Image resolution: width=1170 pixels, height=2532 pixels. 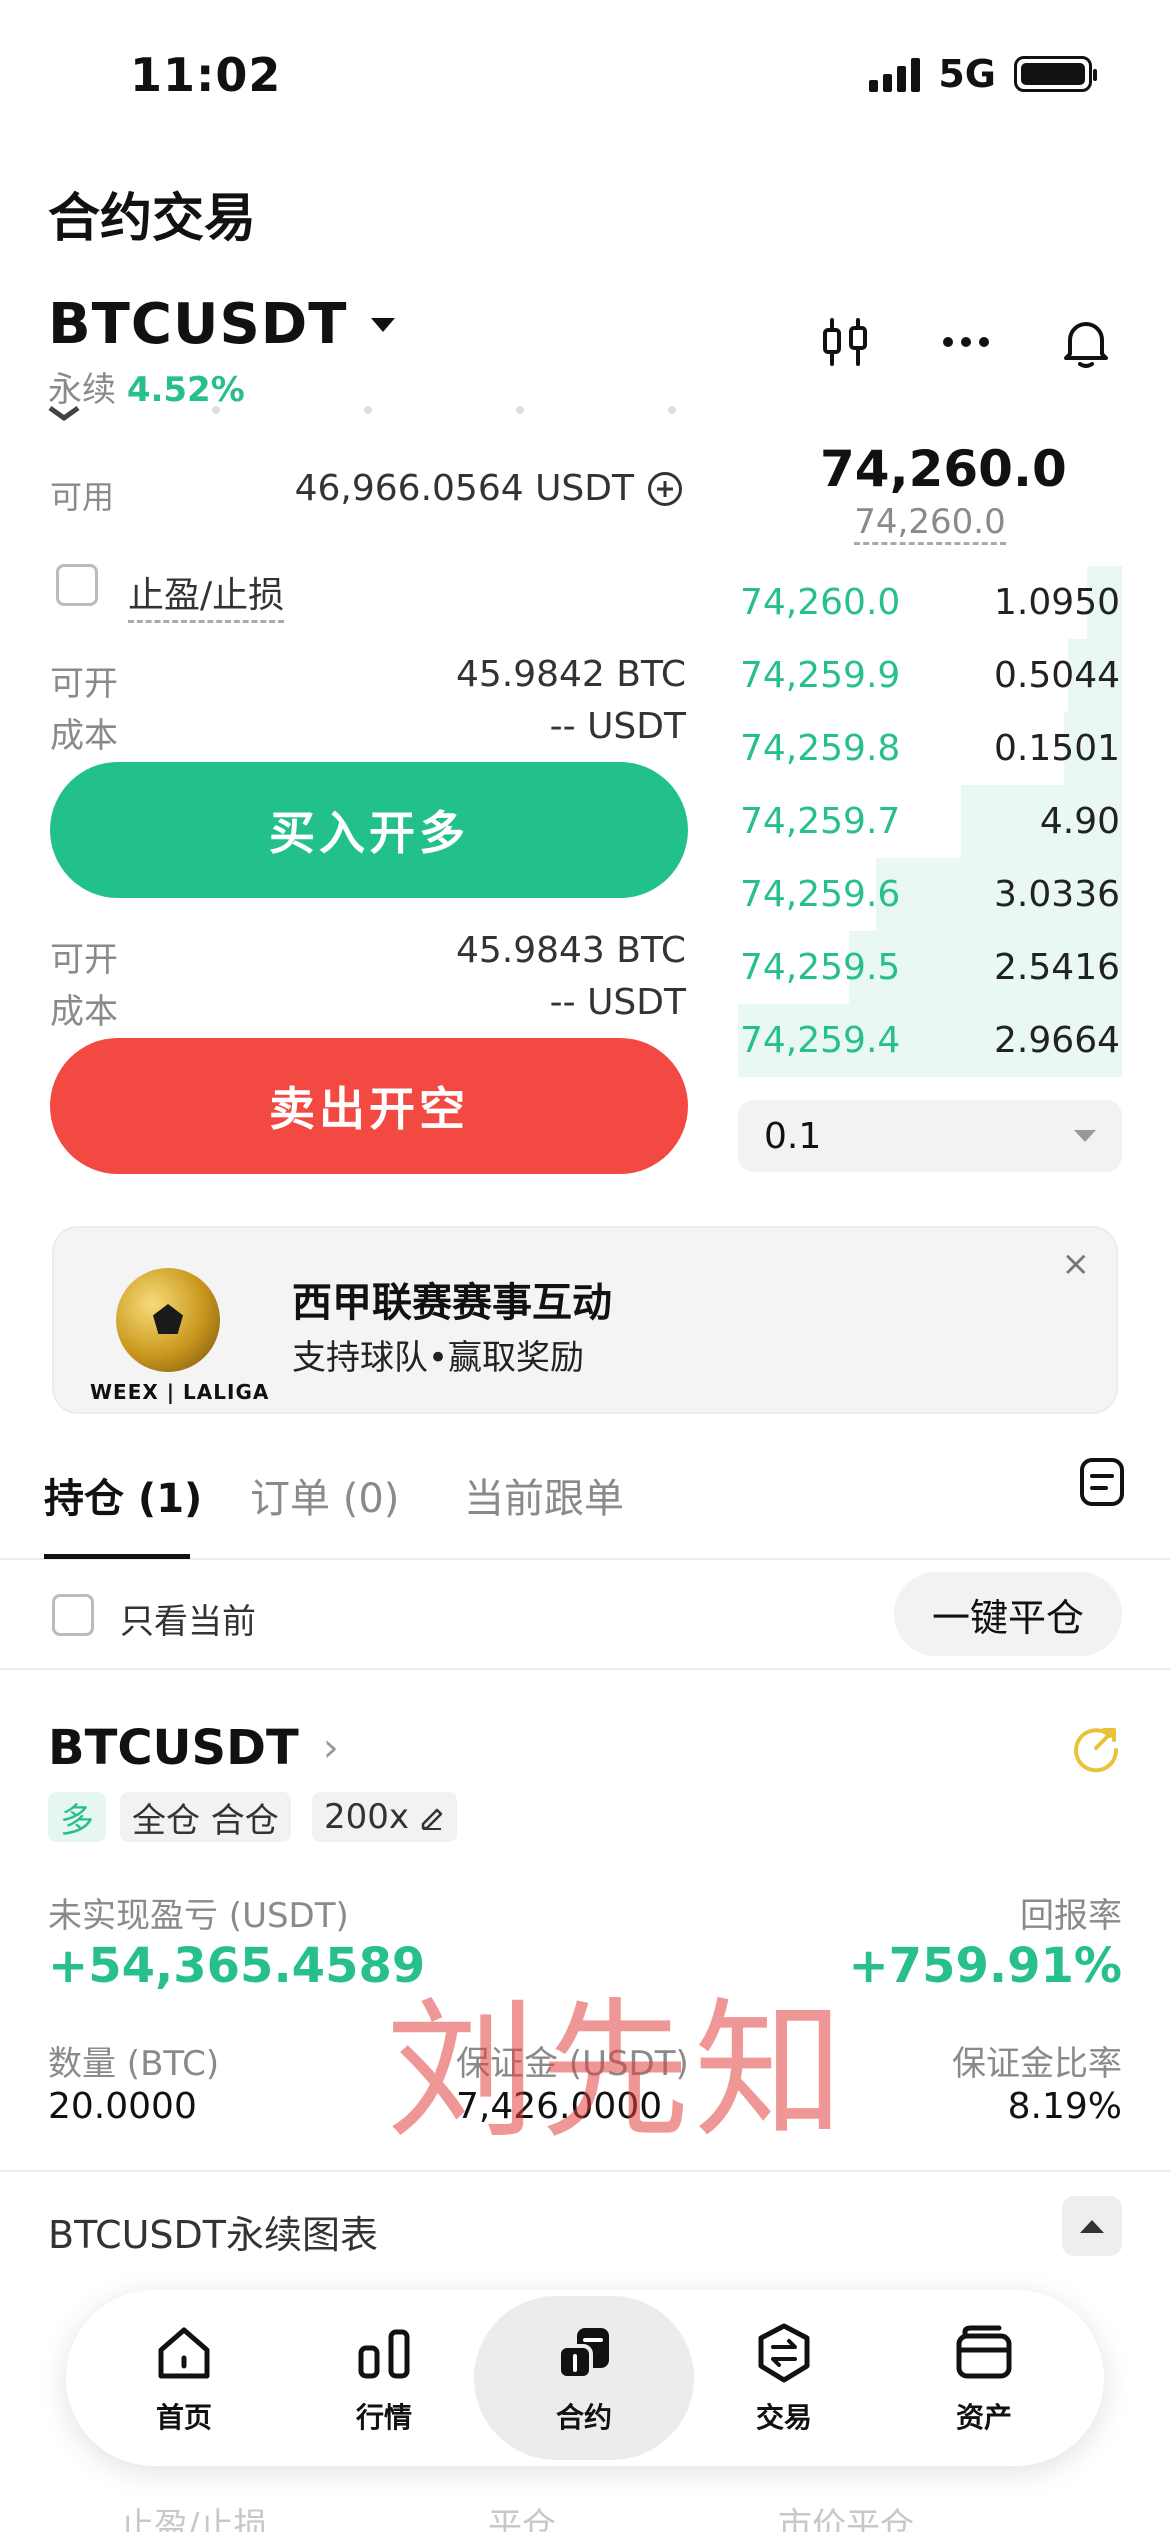 I want to click on home-icon, so click(x=184, y=2353).